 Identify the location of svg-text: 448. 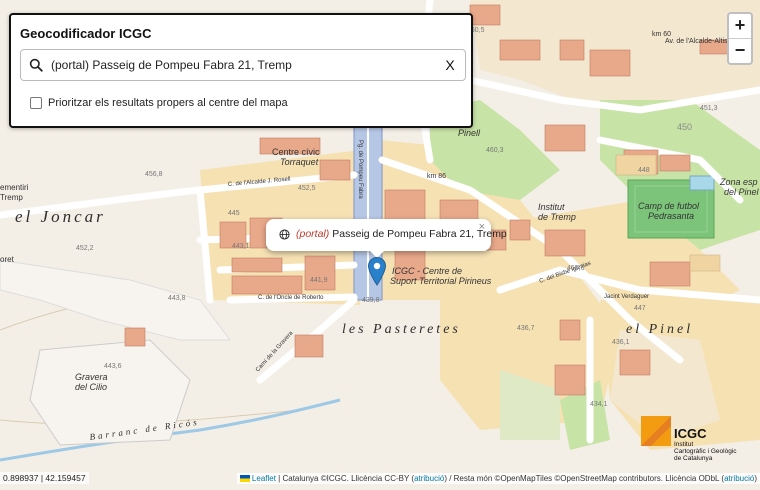
(644, 170).